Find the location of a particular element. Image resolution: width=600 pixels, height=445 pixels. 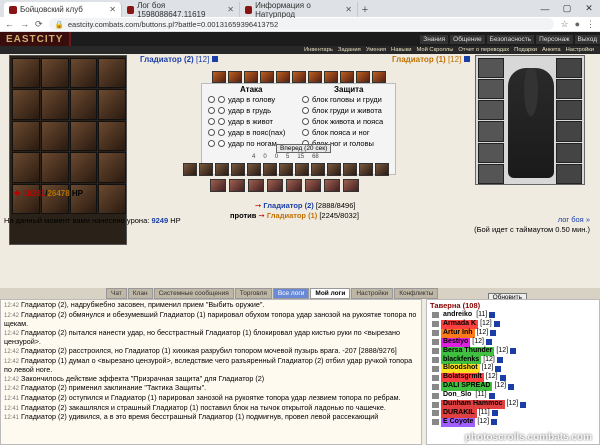

chat-tab: Клан is located at coordinates (140, 293).